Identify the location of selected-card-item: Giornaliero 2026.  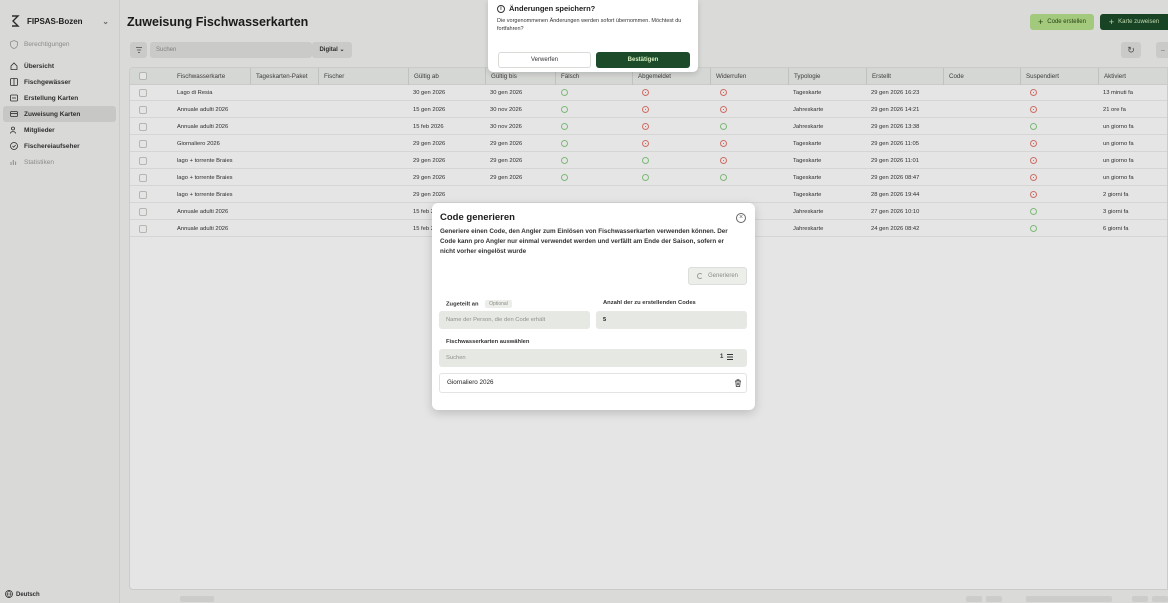
(593, 383).